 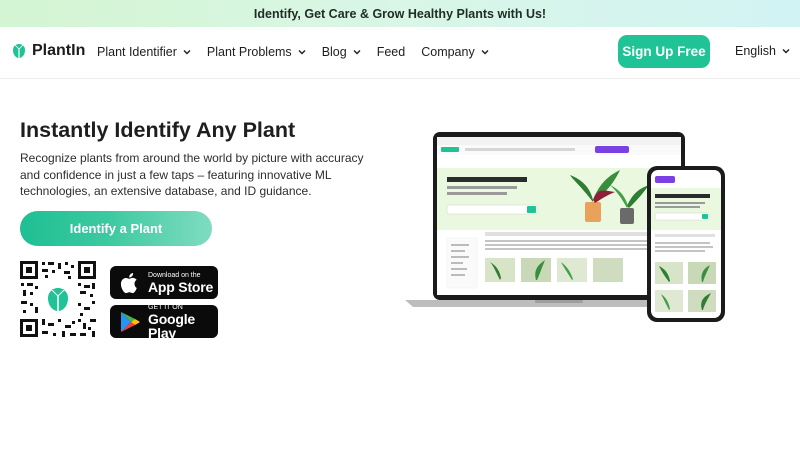 I want to click on app-store-big-text: App Store, so click(x=181, y=286).